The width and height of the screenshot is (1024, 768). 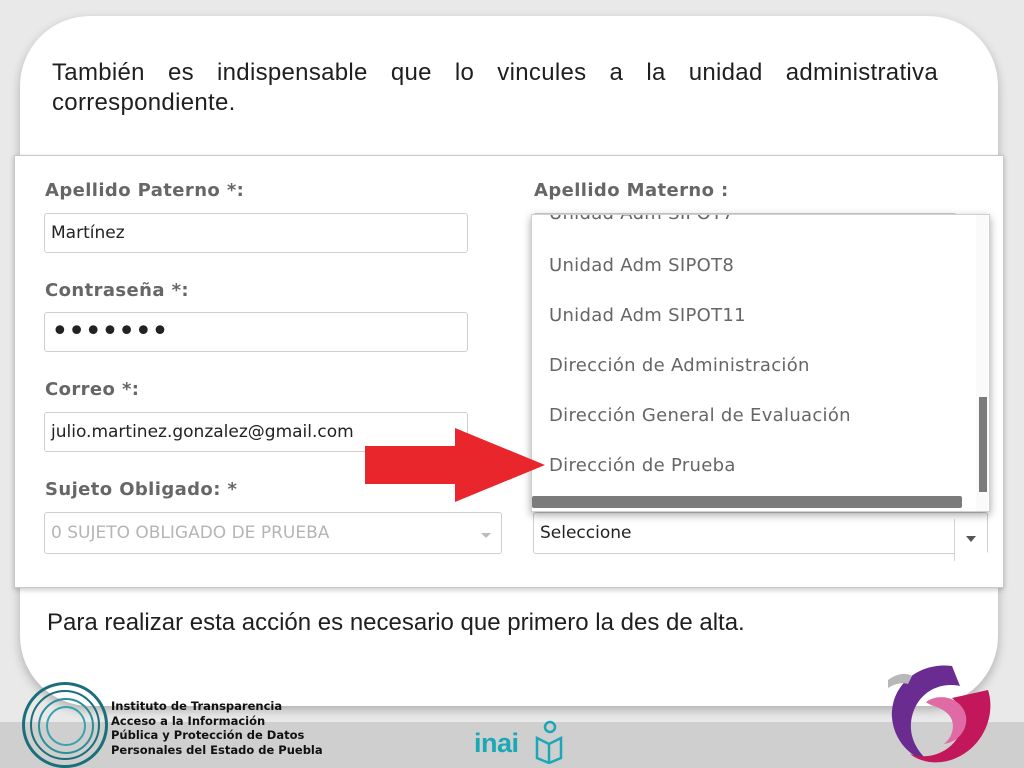 I want to click on red-arrow-icon, so click(x=455, y=465).